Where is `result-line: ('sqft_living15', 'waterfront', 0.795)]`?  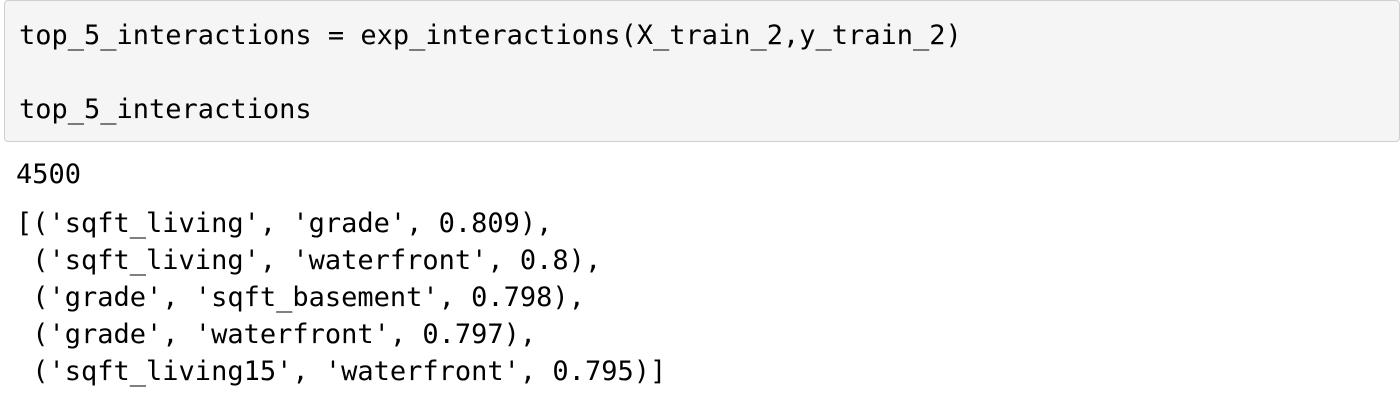
result-line: ('sqft_living15', 'waterfront', 0.795)] is located at coordinates (341, 371).